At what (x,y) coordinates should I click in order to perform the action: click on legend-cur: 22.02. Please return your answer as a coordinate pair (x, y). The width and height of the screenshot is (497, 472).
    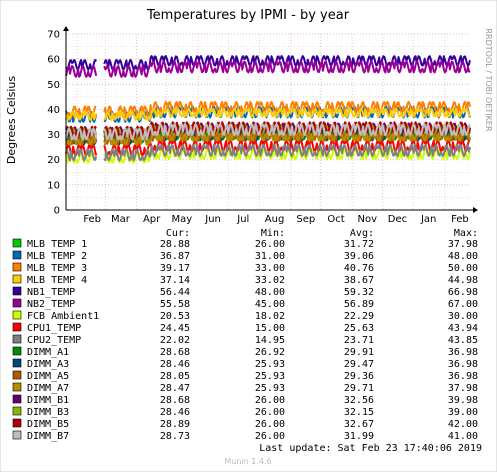
    Looking at the image, I should click on (175, 340).